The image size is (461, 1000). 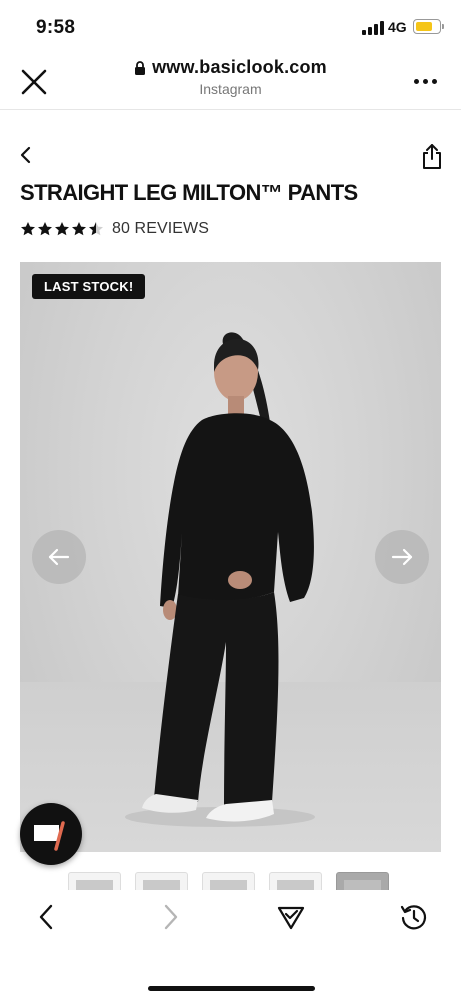 What do you see at coordinates (189, 192) in the screenshot?
I see `product-title: STRAIGHT LEG MILTON™ PANTS` at bounding box center [189, 192].